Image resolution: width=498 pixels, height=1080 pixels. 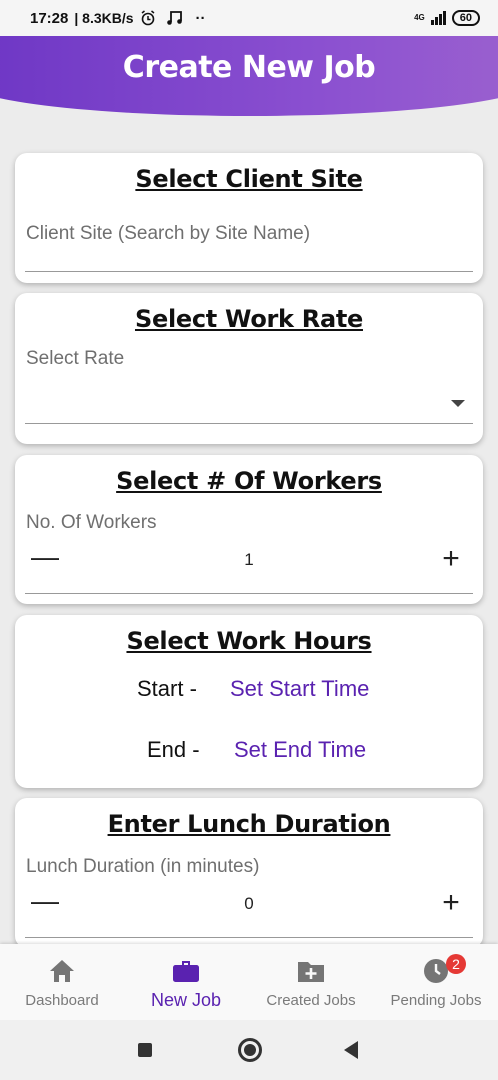 I want to click on workers-underline, so click(x=249, y=593).